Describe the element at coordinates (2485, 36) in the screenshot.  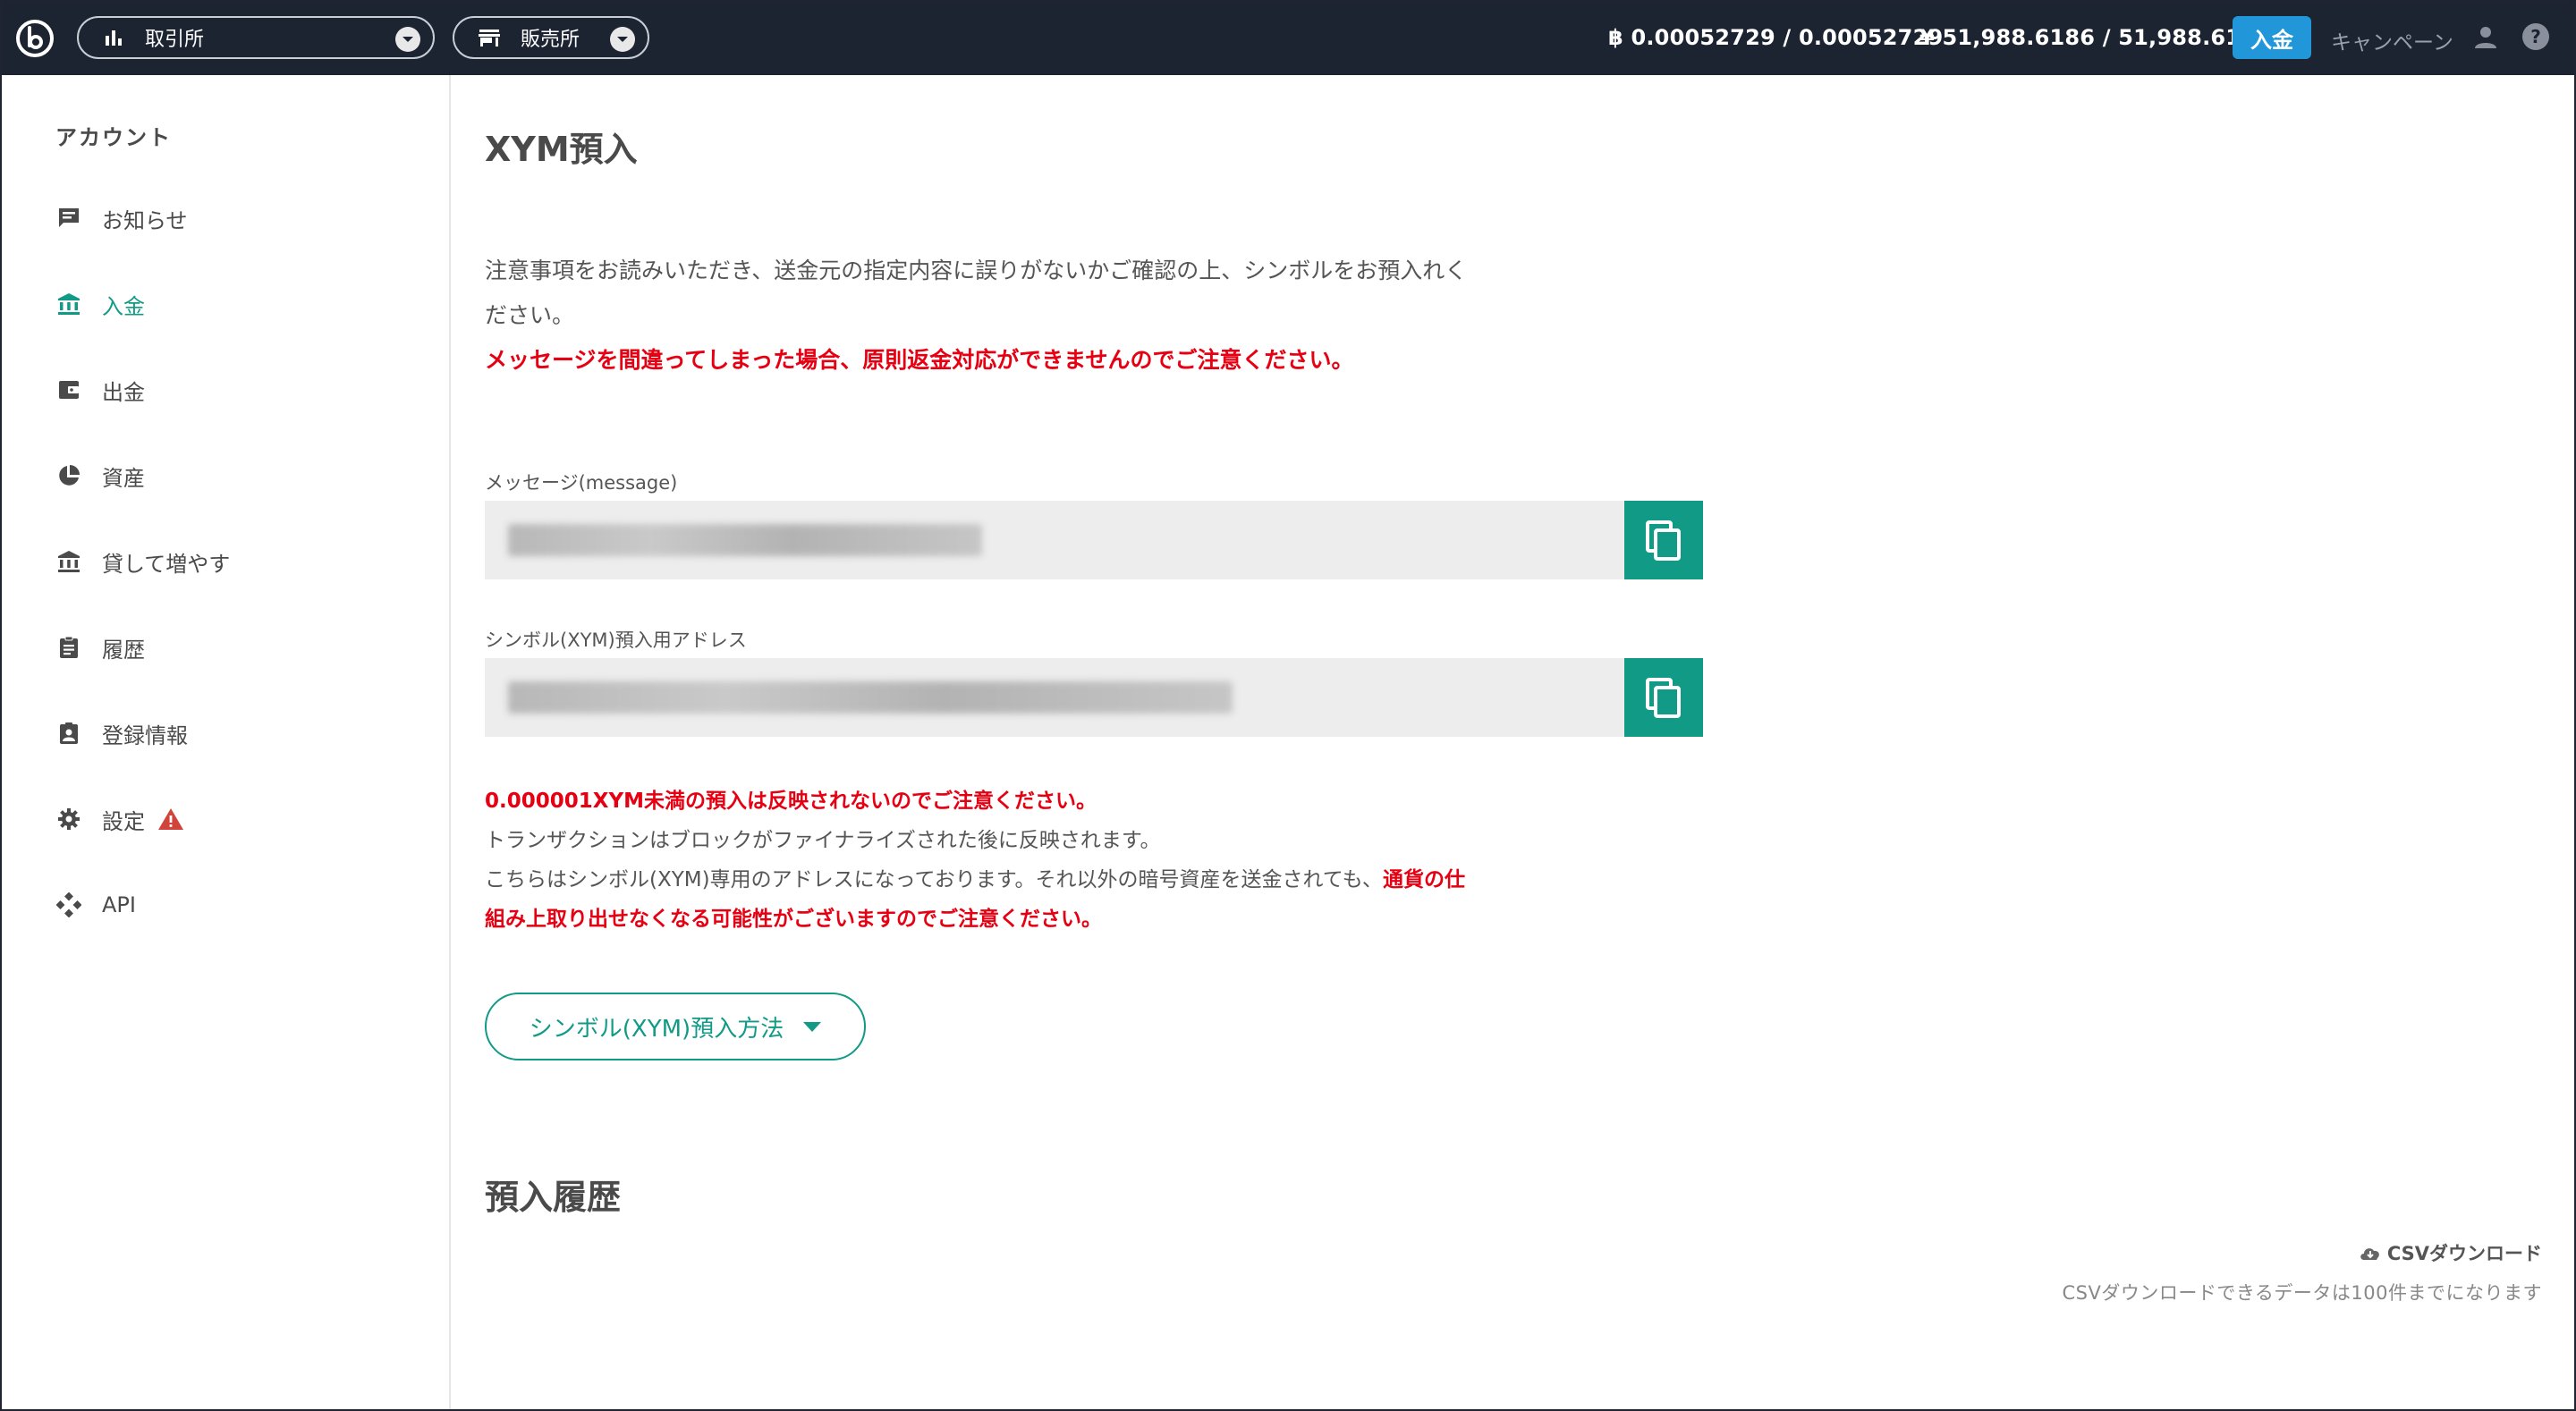
I see `user-icon` at that location.